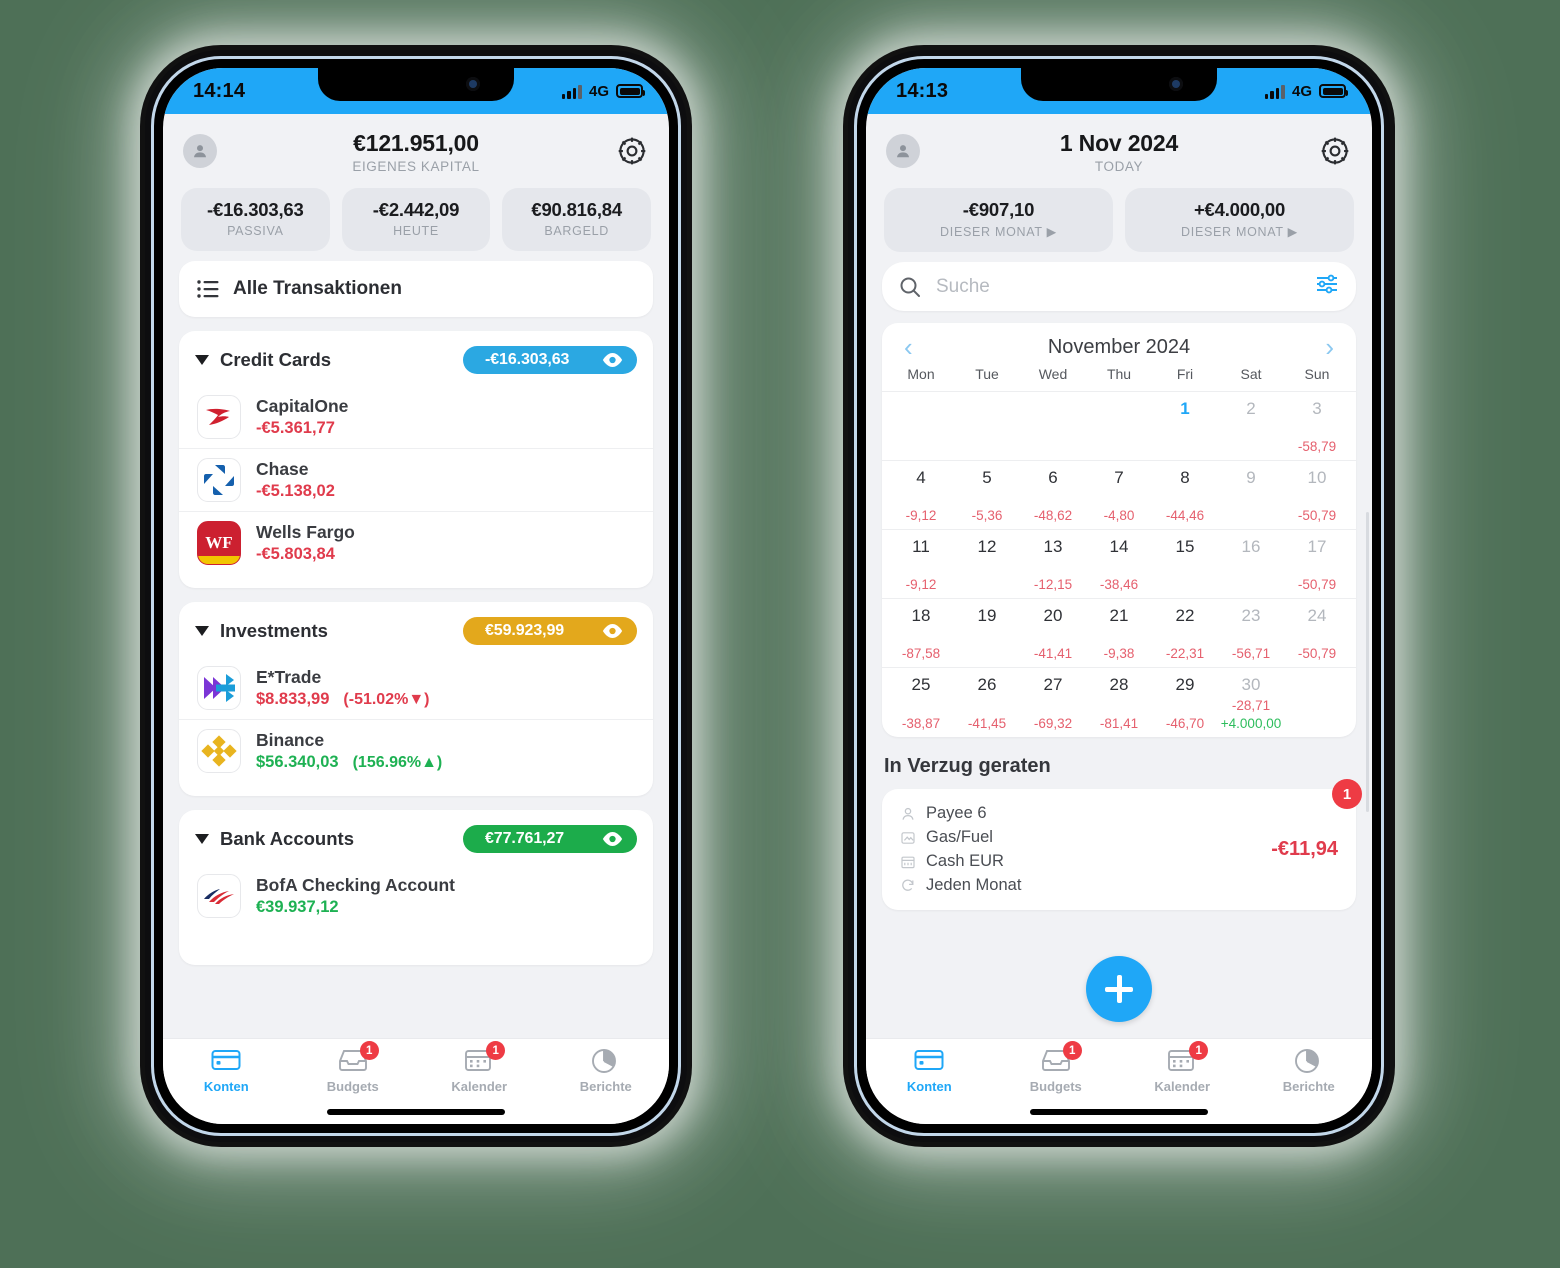 This screenshot has height=1268, width=1560. What do you see at coordinates (1317, 564) in the screenshot?
I see `calendar-day-cell: 17 -50,79` at bounding box center [1317, 564].